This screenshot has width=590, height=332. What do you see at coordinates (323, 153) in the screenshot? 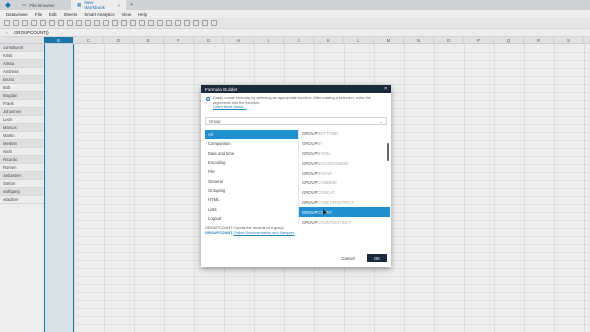
I see `function-suffix: BYBIN` at bounding box center [323, 153].